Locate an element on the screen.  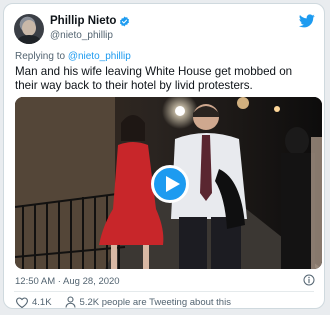
author-handle: @nieto_phillip is located at coordinates (81, 35).